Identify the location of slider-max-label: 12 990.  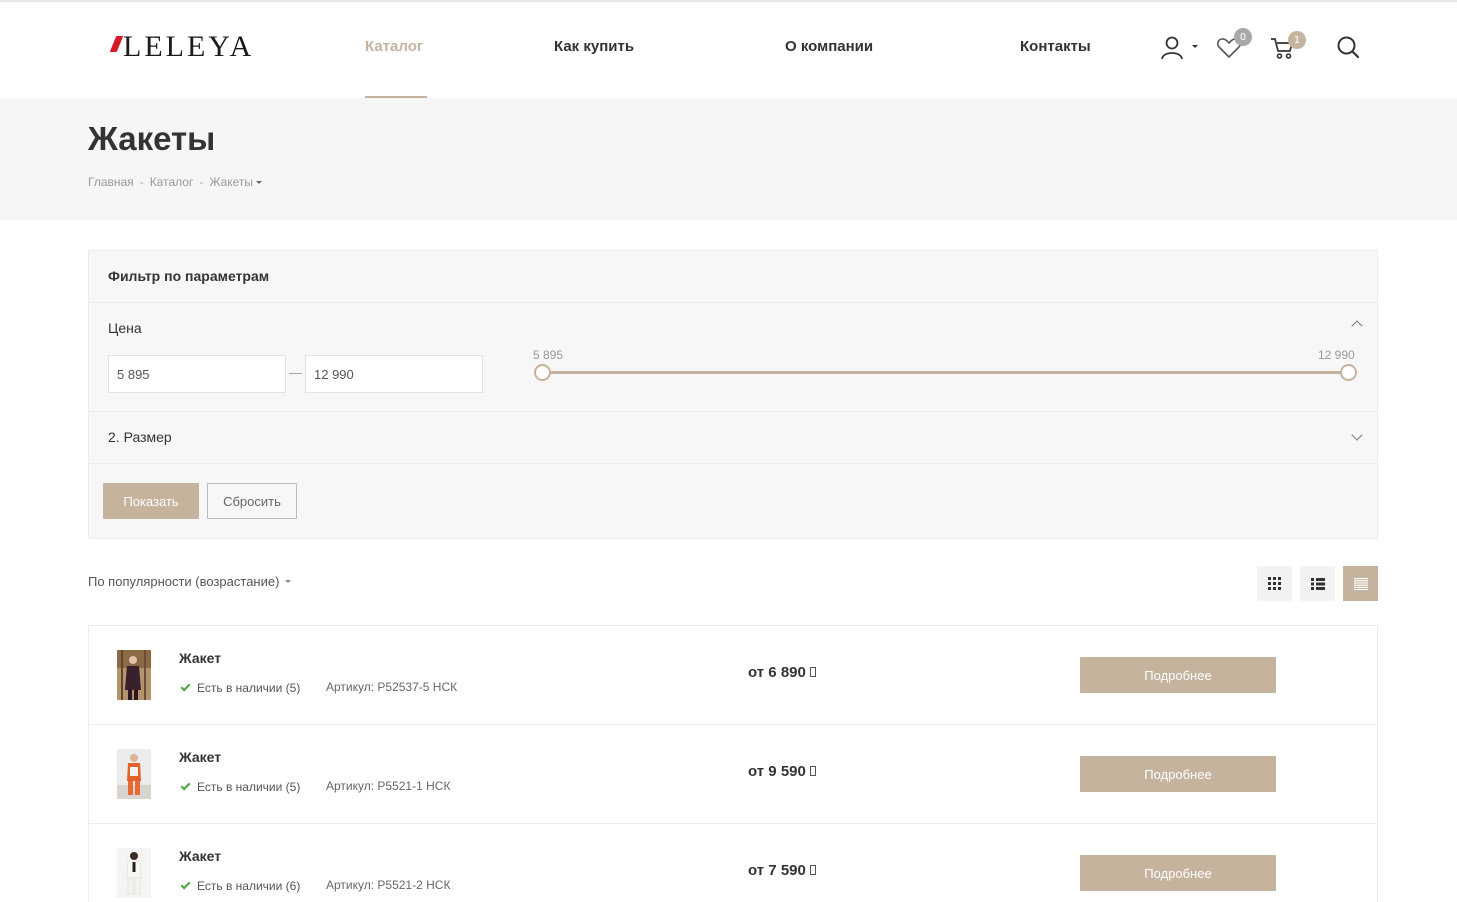
(1336, 355).